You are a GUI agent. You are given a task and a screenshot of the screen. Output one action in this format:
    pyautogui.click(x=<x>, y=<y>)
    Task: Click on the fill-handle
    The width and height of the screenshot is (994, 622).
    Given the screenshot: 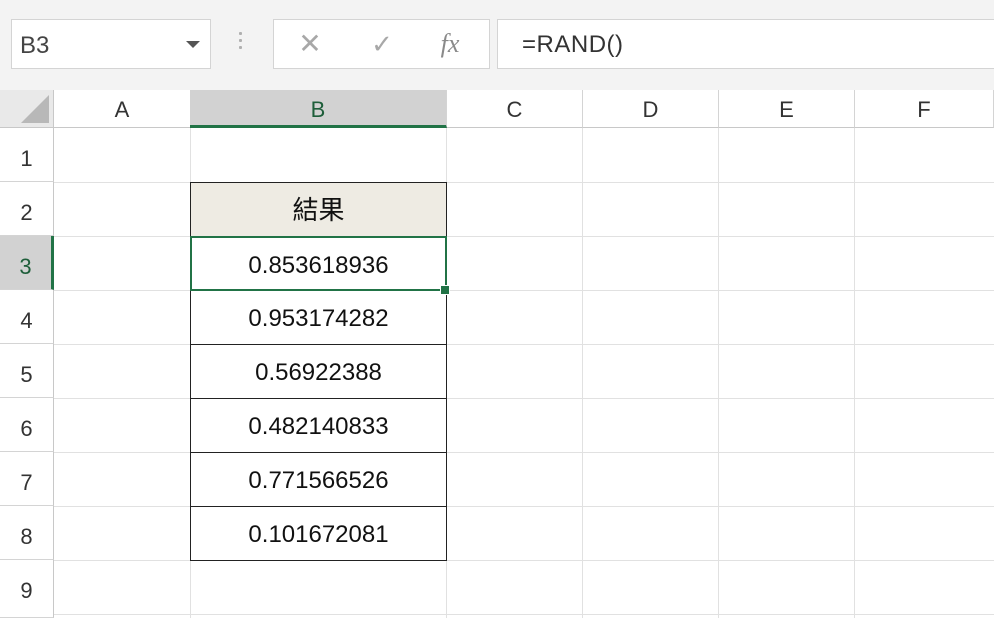 What is the action you would take?
    pyautogui.click(x=445, y=290)
    